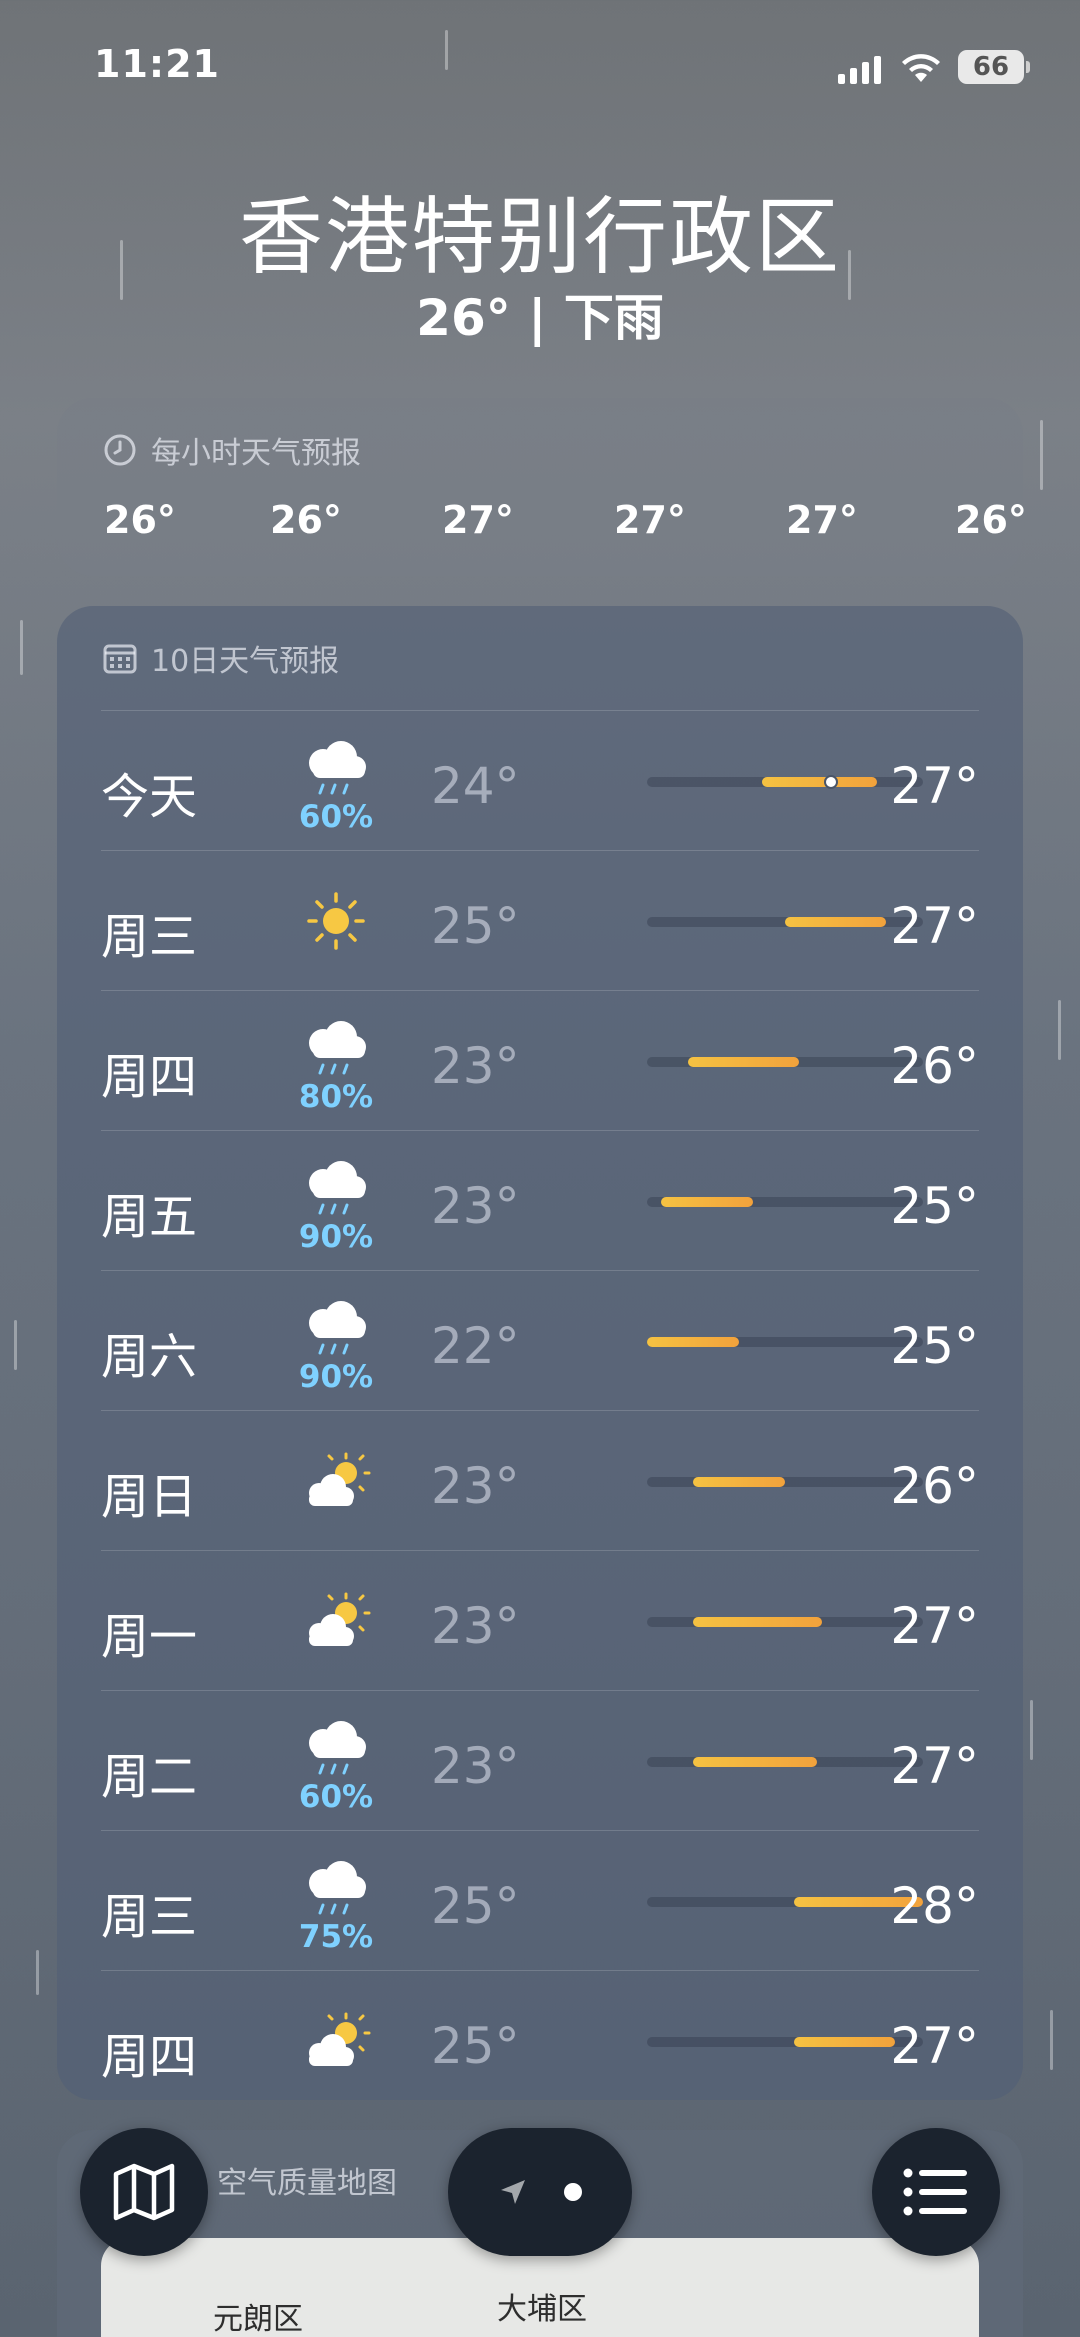  What do you see at coordinates (336, 921) in the screenshot?
I see `sun-icon` at bounding box center [336, 921].